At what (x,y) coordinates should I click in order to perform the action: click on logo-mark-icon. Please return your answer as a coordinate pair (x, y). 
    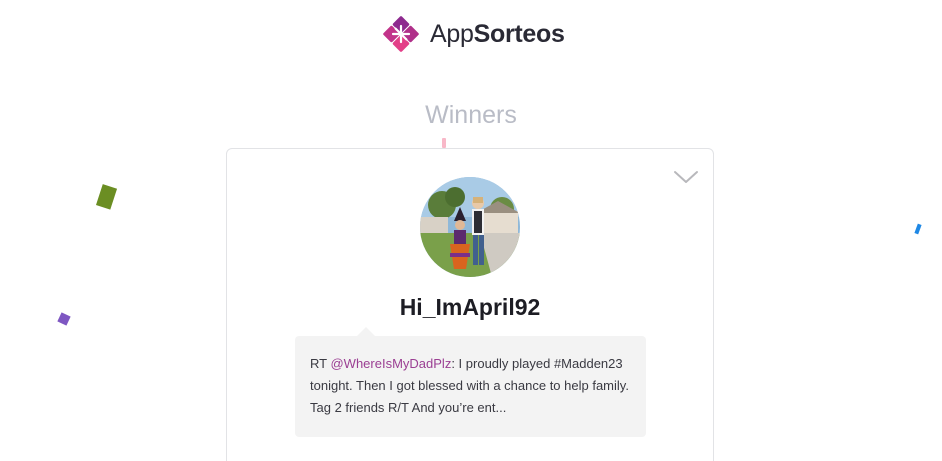
    Looking at the image, I should click on (401, 34).